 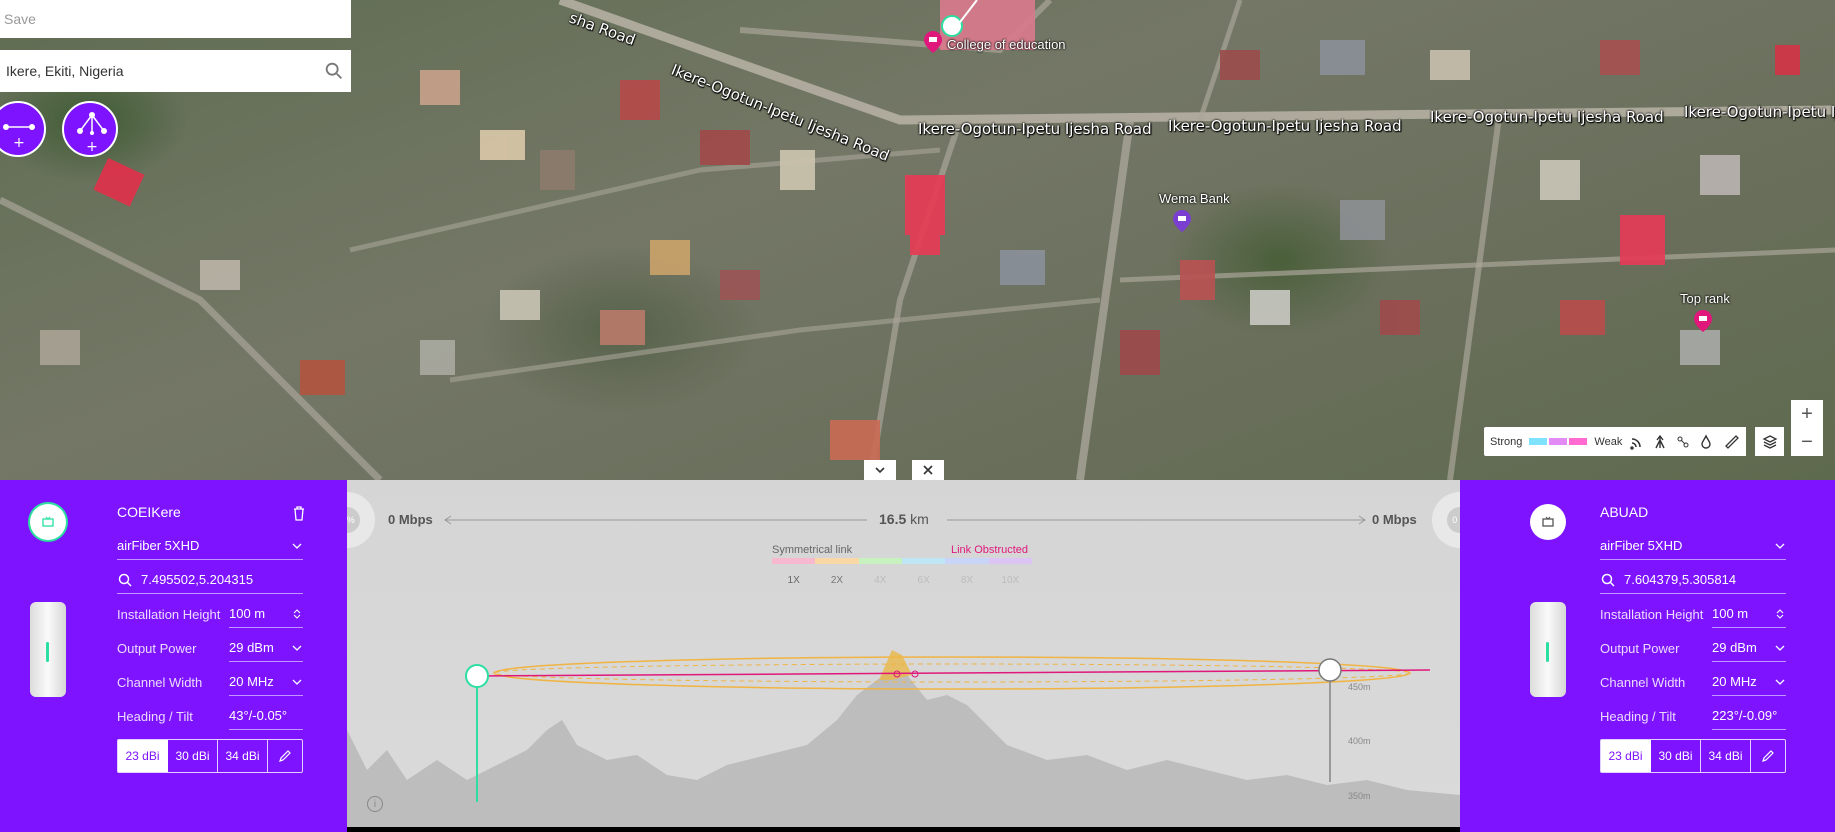 I want to click on terrain-profile-chart, so click(x=903, y=738).